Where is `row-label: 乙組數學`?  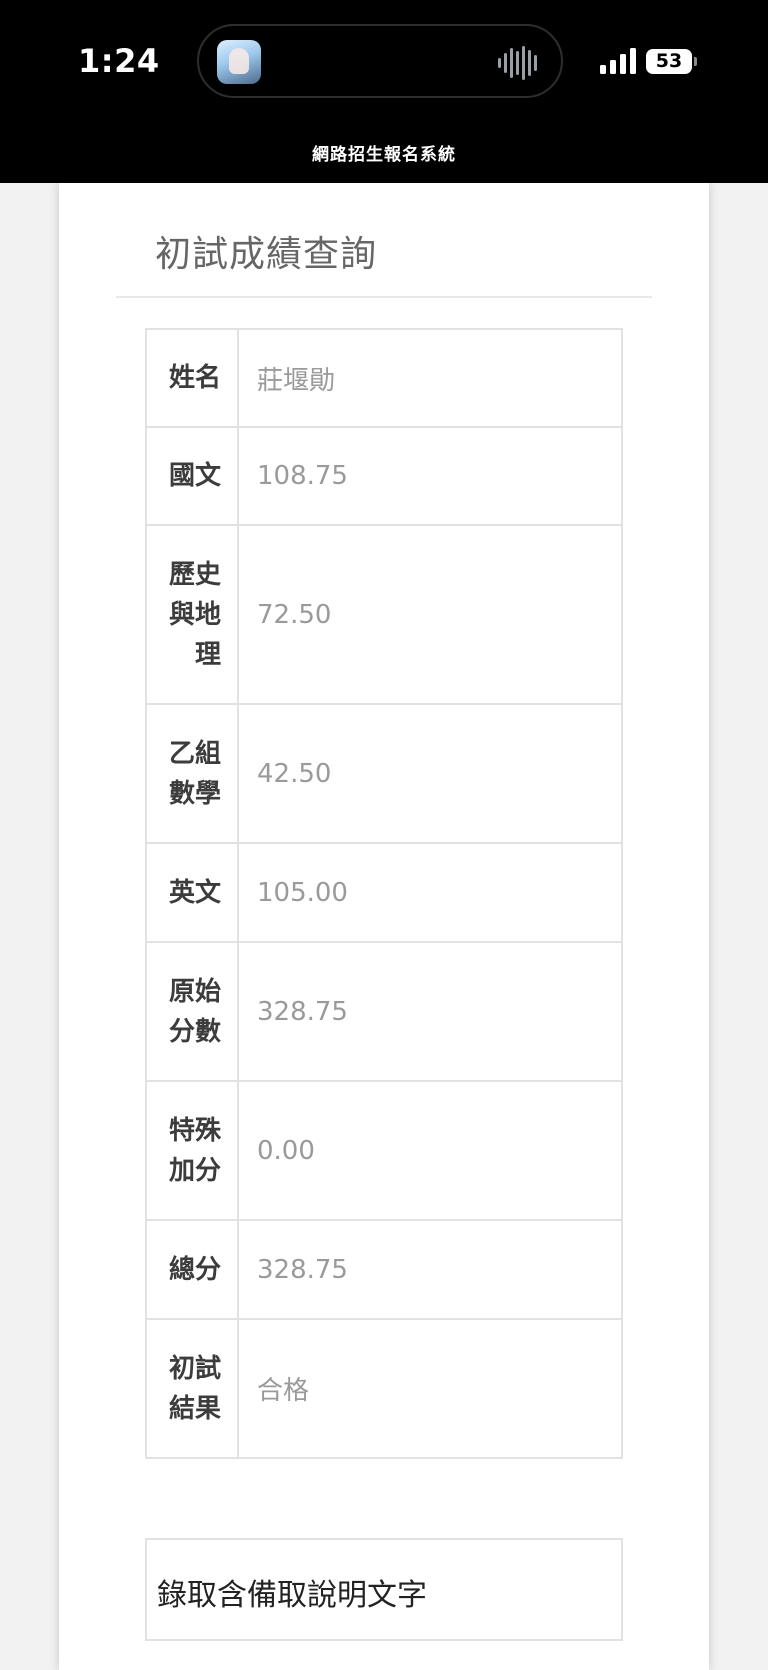 row-label: 乙組數學 is located at coordinates (192, 773).